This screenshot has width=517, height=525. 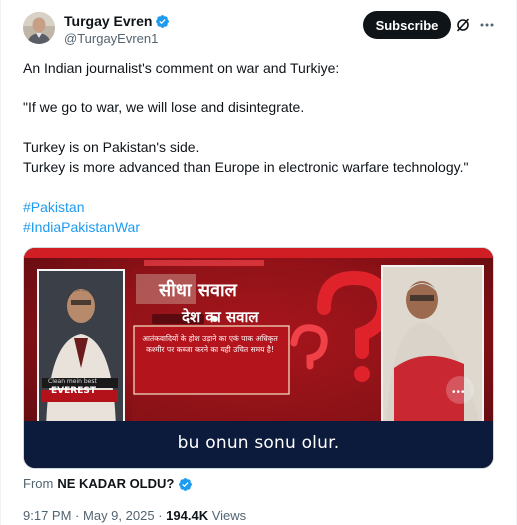 I want to click on grok-icon, so click(x=463, y=25).